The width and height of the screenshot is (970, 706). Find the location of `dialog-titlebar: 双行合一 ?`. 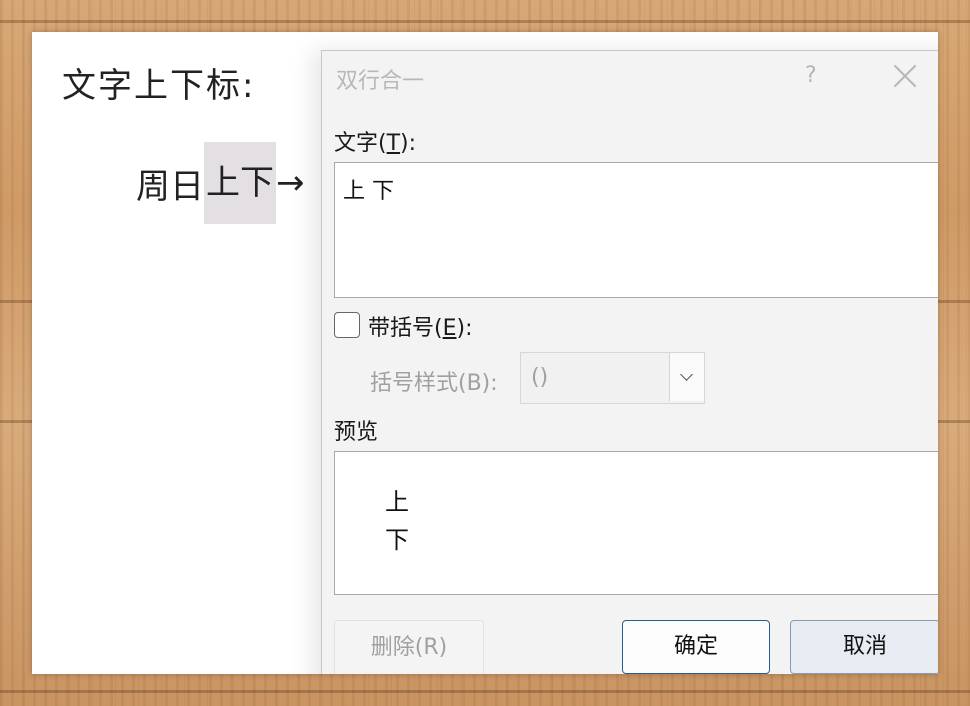

dialog-titlebar: 双行合一 ? is located at coordinates (630, 79).